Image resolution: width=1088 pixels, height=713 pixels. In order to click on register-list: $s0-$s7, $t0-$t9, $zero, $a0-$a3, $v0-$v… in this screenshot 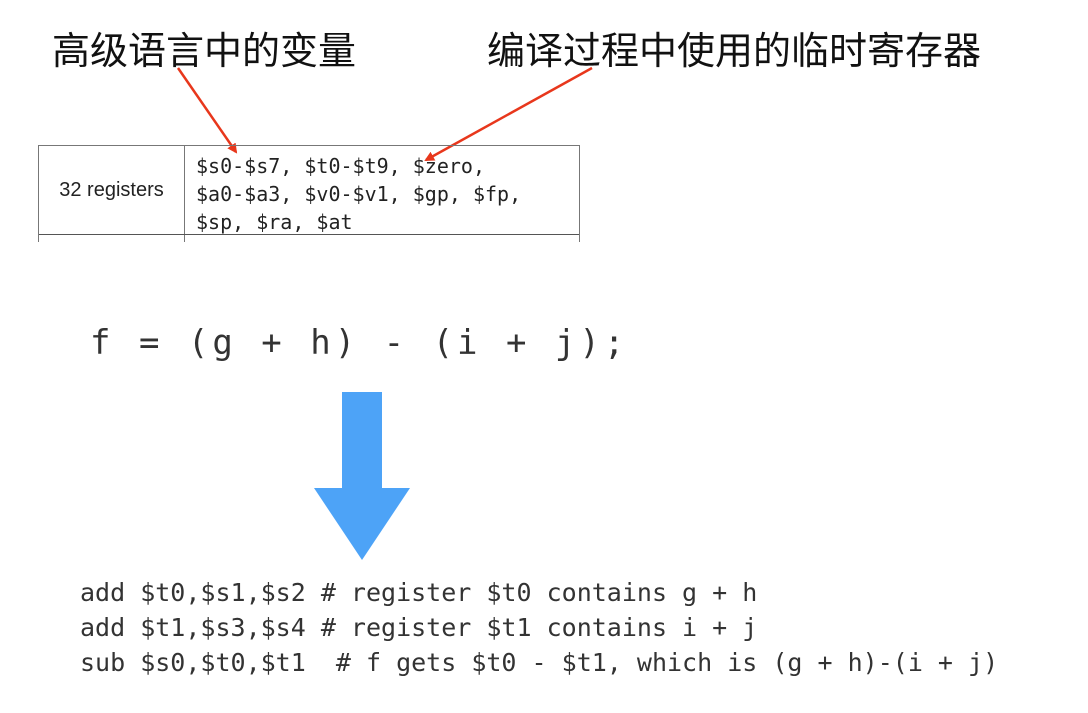, I will do `click(386, 194)`.